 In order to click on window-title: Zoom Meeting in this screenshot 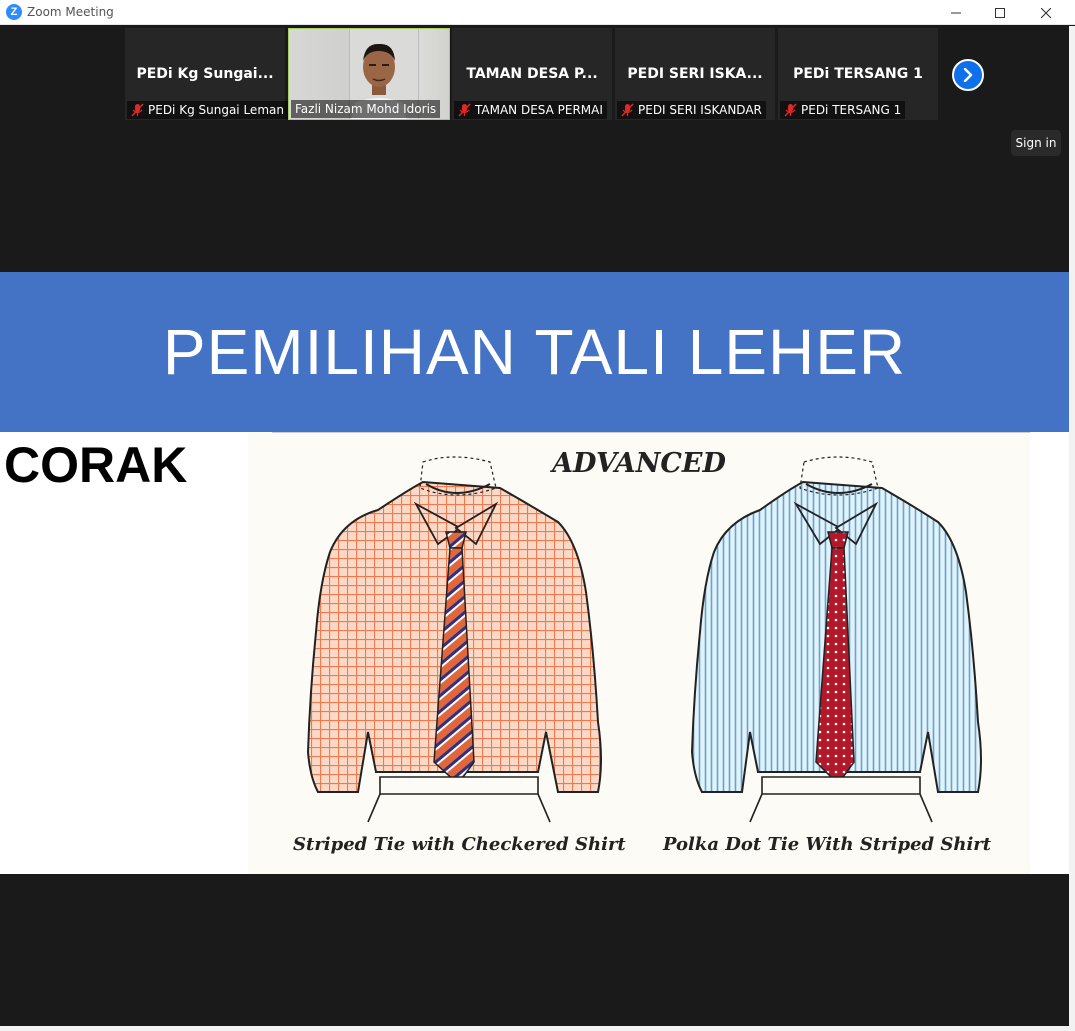, I will do `click(70, 12)`.